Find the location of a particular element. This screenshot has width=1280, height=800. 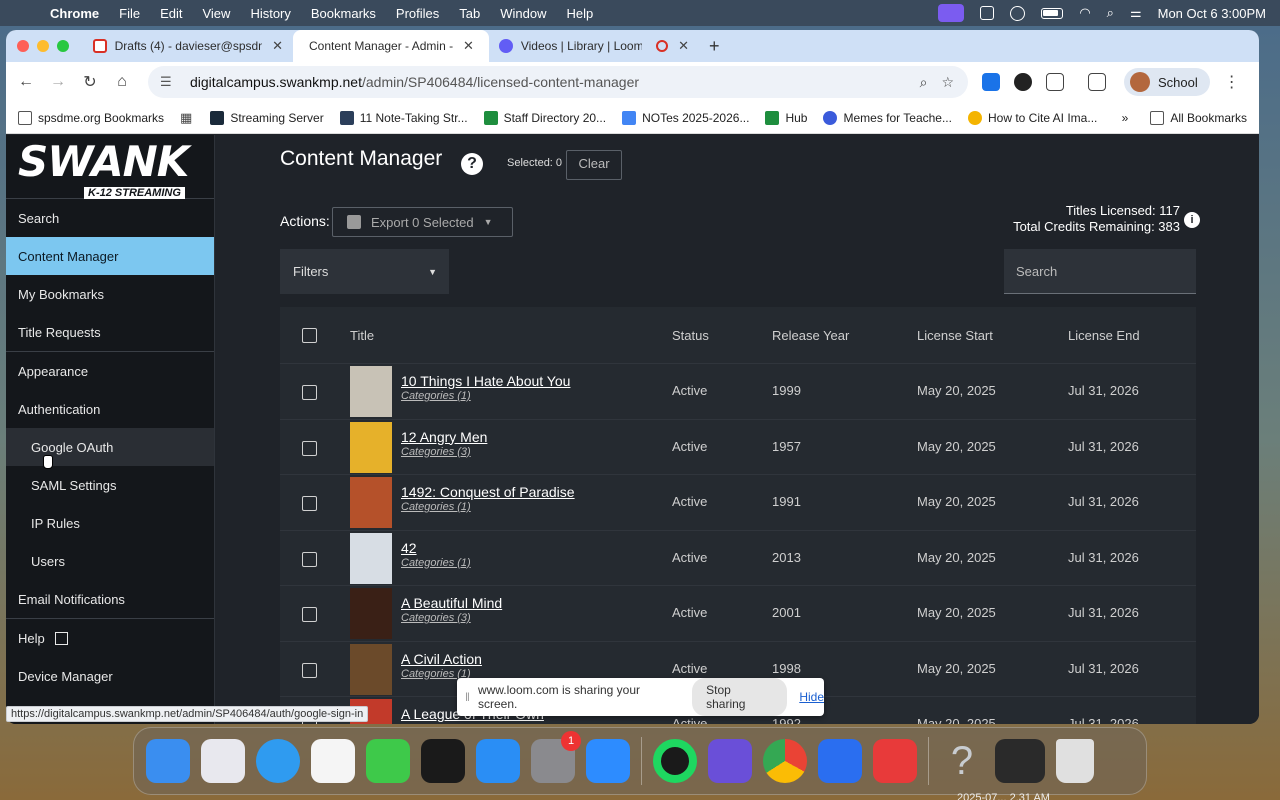

all-bookmarks-item: All Bookmarks is located at coordinates (1198, 117).